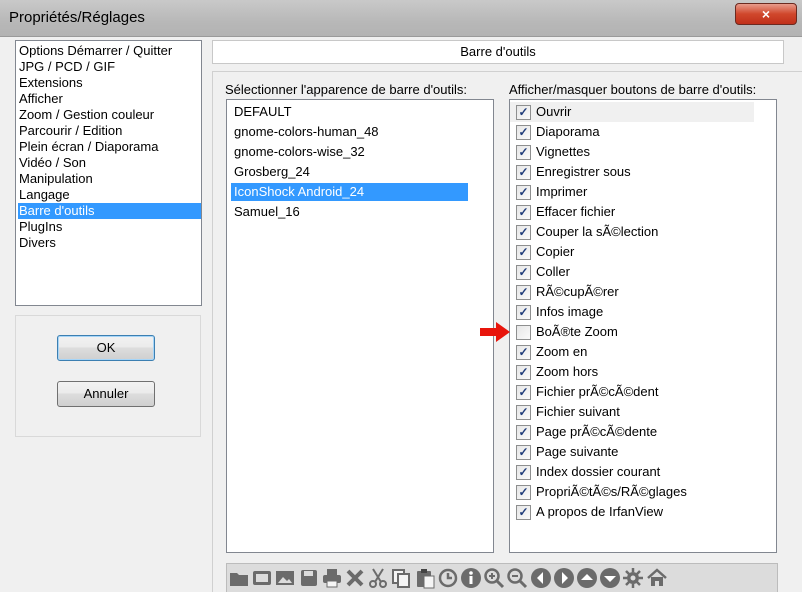 The width and height of the screenshot is (802, 592). Describe the element at coordinates (109, 243) in the screenshot. I see `nav-item: Divers` at that location.